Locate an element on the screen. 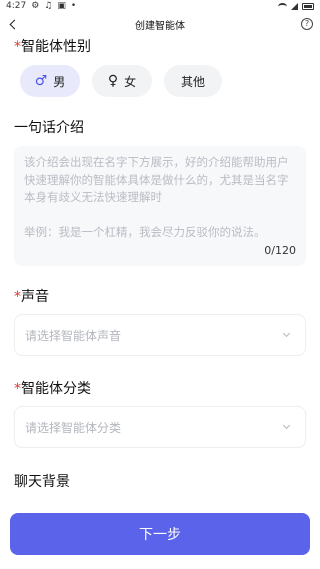 This screenshot has width=320, height=569. gender-option-male: ♂ 男 is located at coordinates (50, 81).